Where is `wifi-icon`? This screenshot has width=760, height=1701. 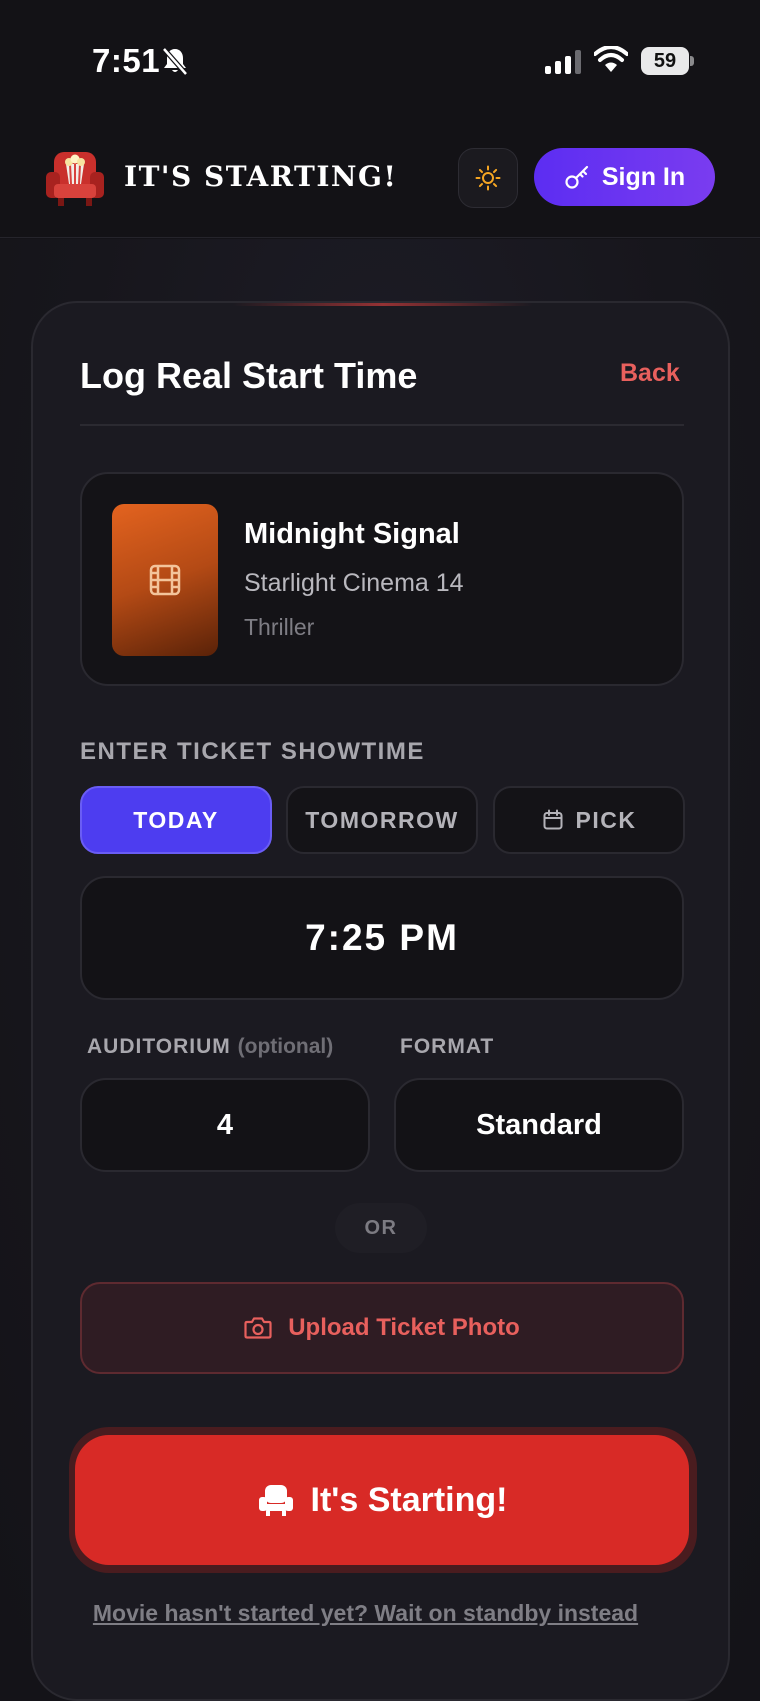 wifi-icon is located at coordinates (611, 59).